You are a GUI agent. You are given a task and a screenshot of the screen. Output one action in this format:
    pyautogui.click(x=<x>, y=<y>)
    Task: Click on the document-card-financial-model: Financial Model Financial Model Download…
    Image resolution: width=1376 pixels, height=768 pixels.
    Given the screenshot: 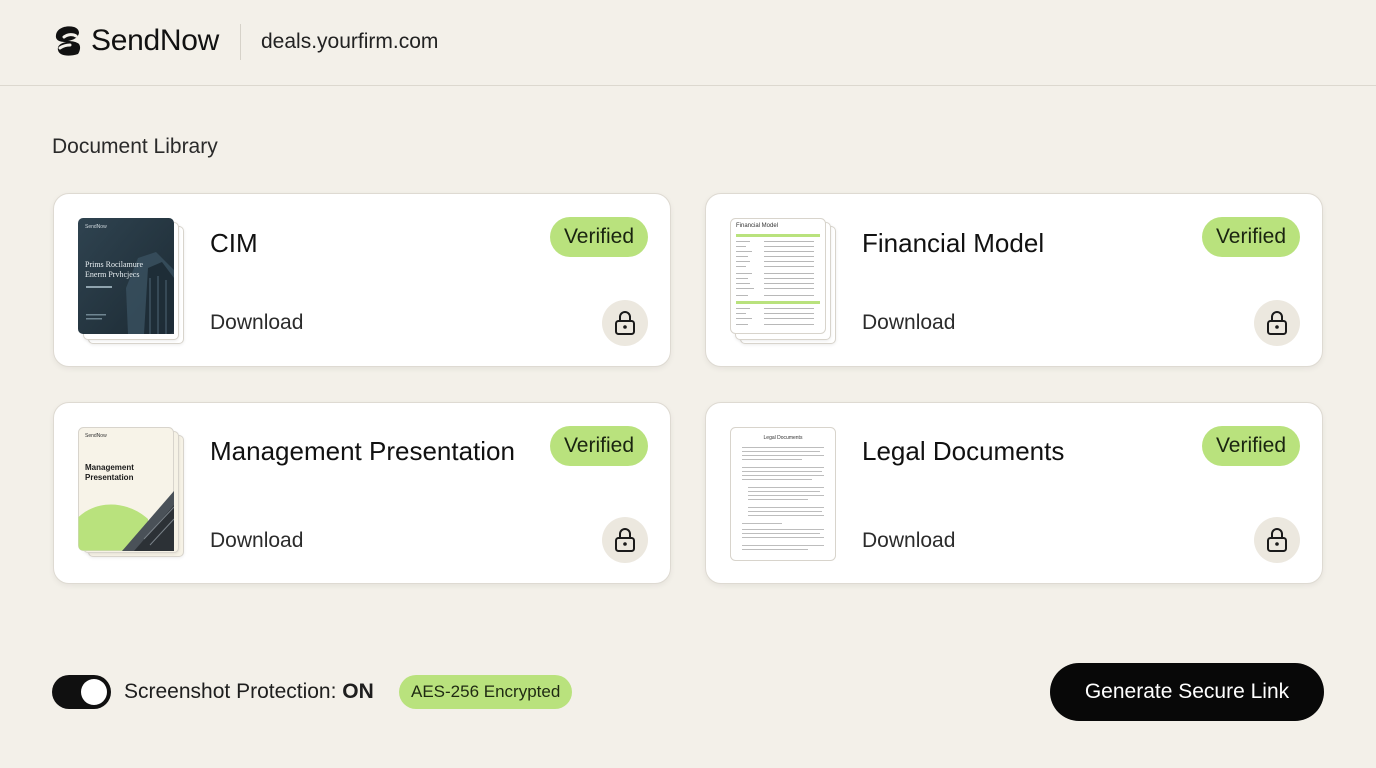 What is the action you would take?
    pyautogui.click(x=1014, y=280)
    